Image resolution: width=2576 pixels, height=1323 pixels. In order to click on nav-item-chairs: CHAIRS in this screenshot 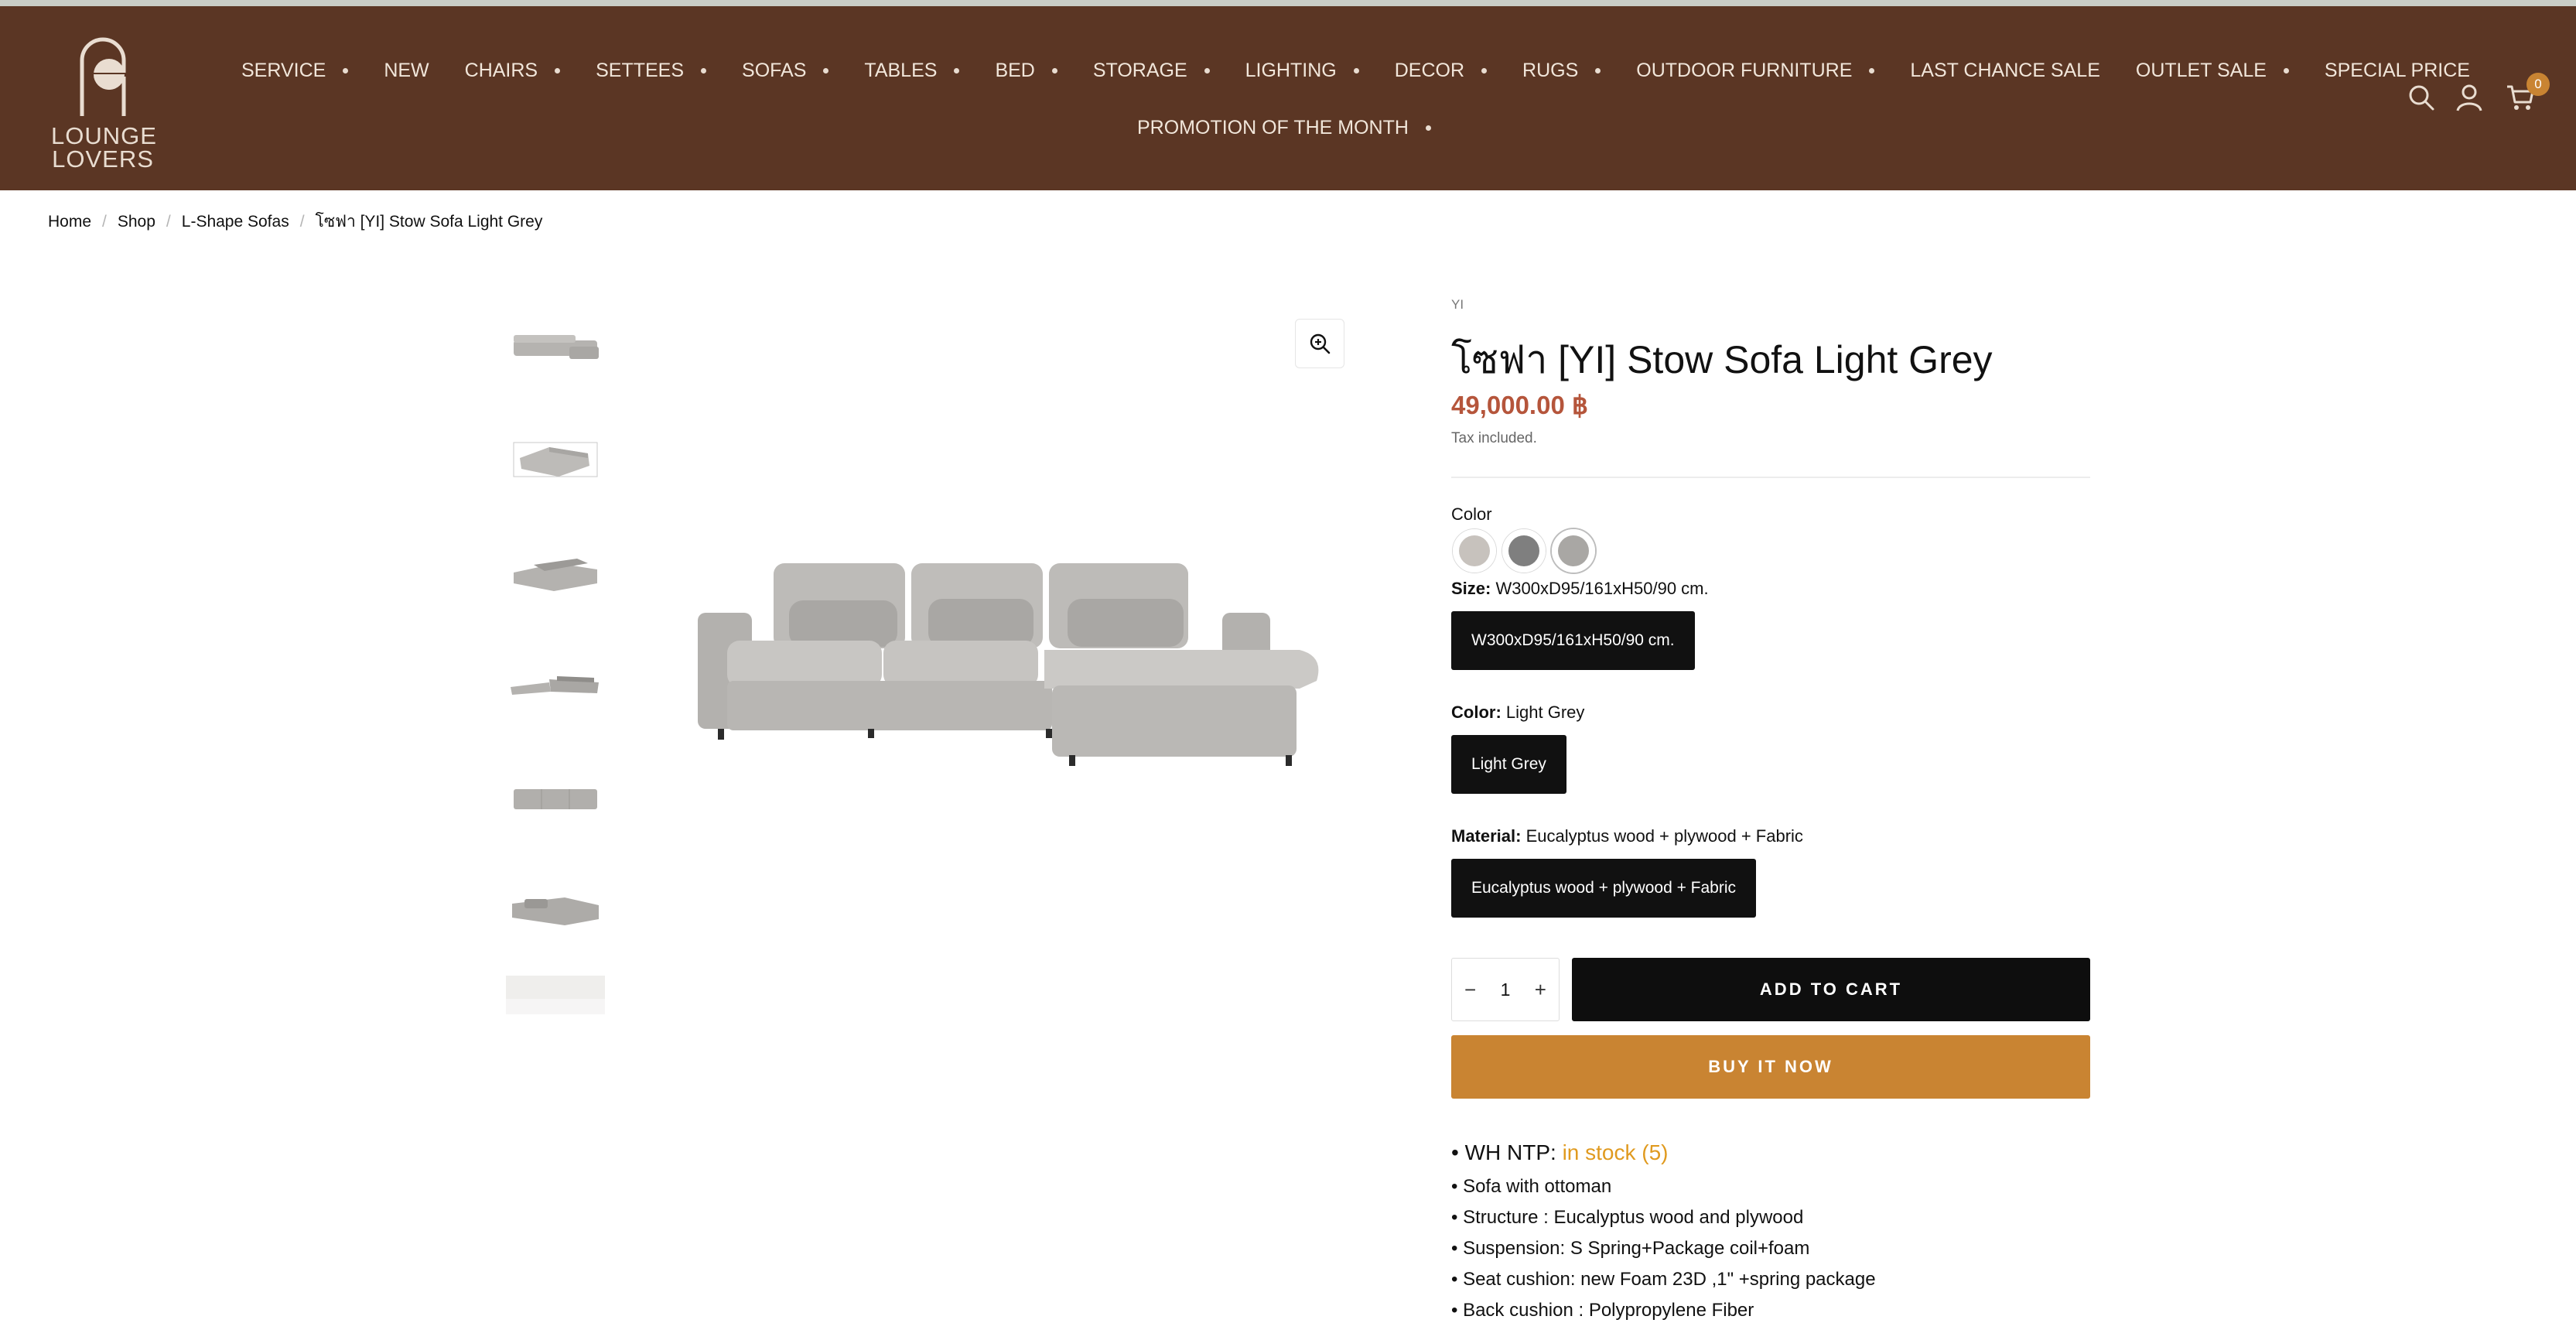, I will do `click(512, 70)`.